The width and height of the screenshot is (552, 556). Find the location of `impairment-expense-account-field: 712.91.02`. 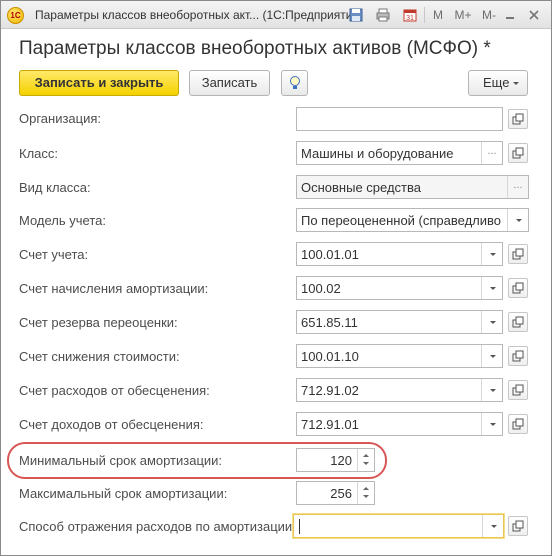

impairment-expense-account-field: 712.91.02 is located at coordinates (399, 390).